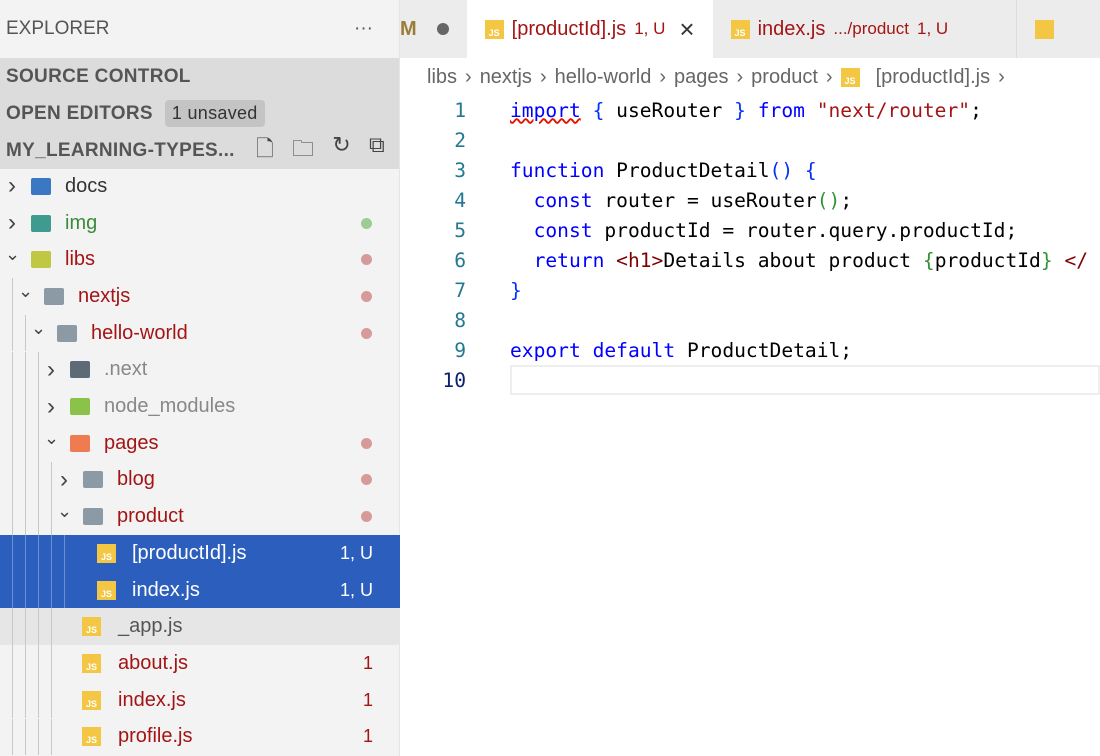  I want to click on new-file-icon: 🗋, so click(265, 151).